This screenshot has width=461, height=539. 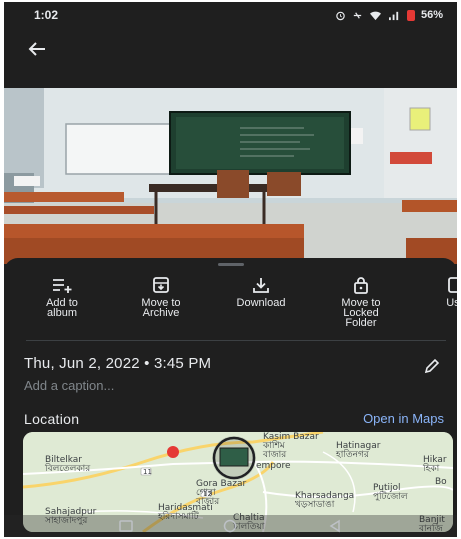 I want to click on pencil-icon, so click(x=432, y=366).